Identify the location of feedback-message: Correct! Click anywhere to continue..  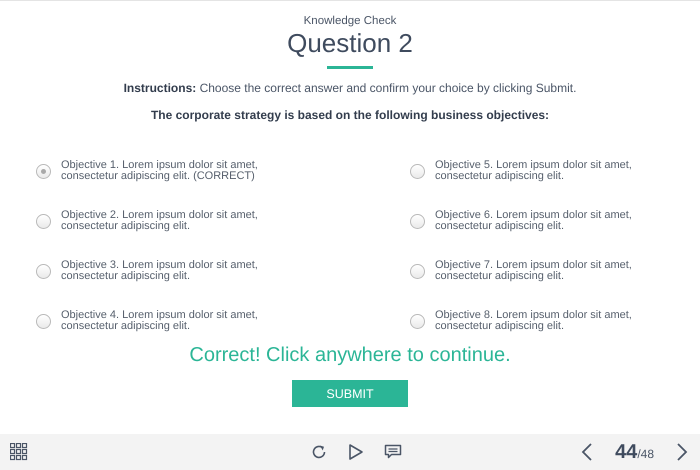
(350, 355).